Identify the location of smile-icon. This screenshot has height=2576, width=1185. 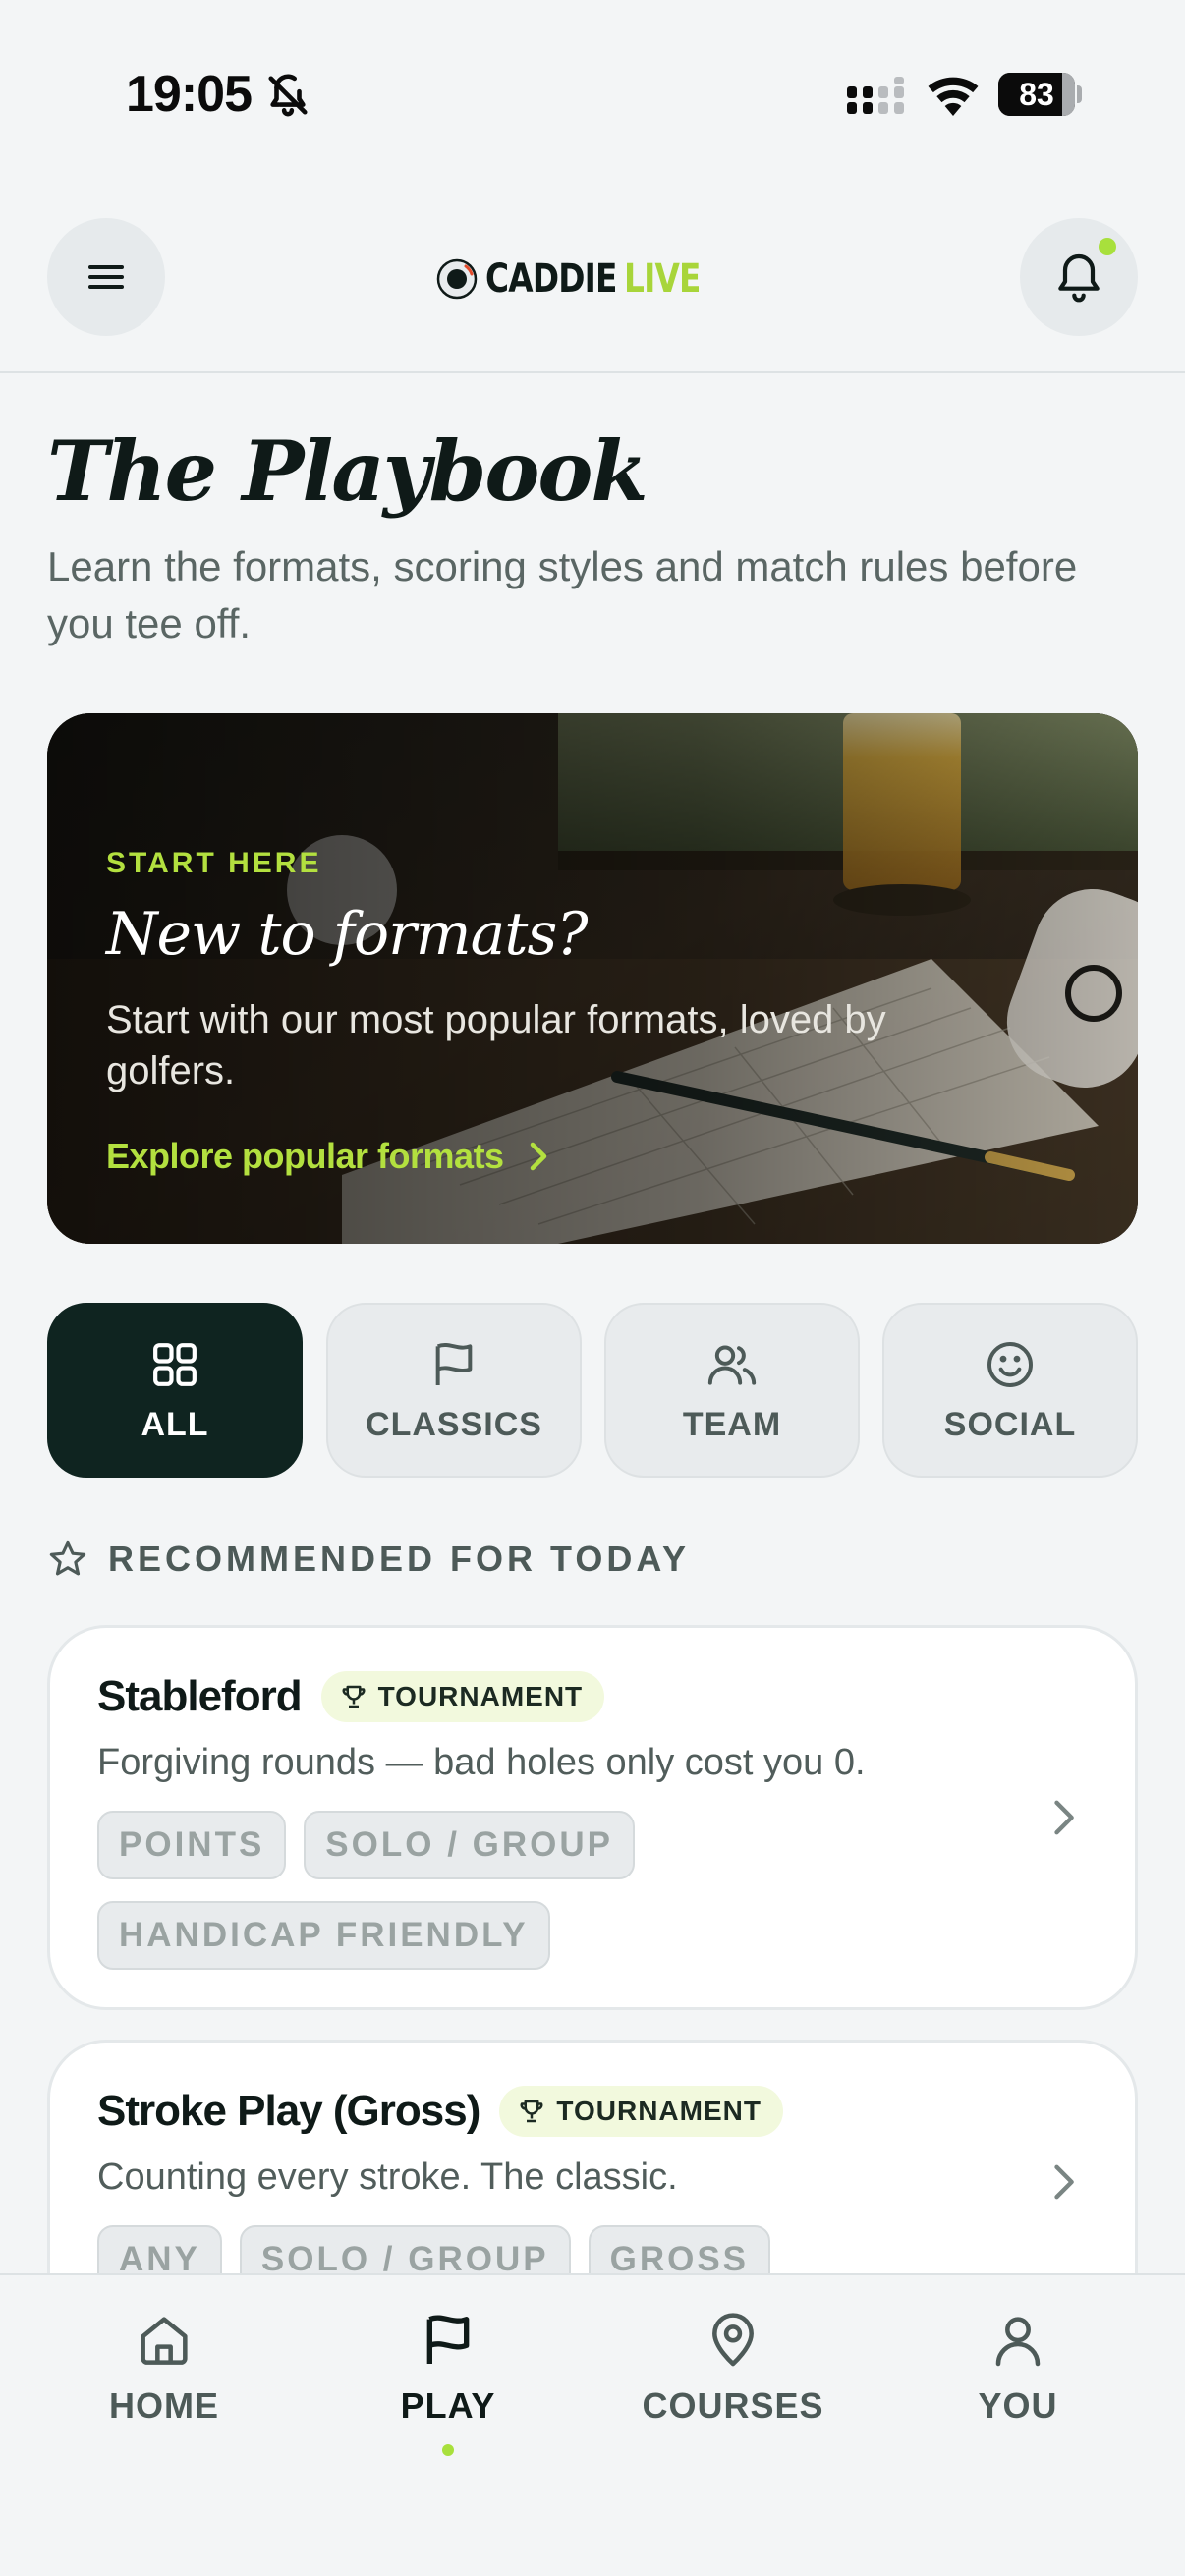
(1010, 1364).